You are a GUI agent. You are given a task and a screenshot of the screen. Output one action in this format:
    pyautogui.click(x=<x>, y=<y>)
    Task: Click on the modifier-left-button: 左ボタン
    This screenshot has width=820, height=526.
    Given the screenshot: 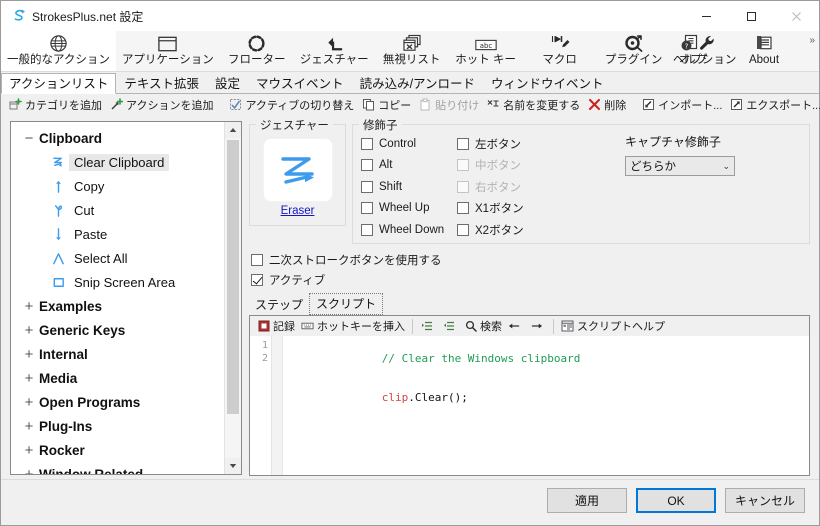 What is the action you would take?
    pyautogui.click(x=496, y=144)
    